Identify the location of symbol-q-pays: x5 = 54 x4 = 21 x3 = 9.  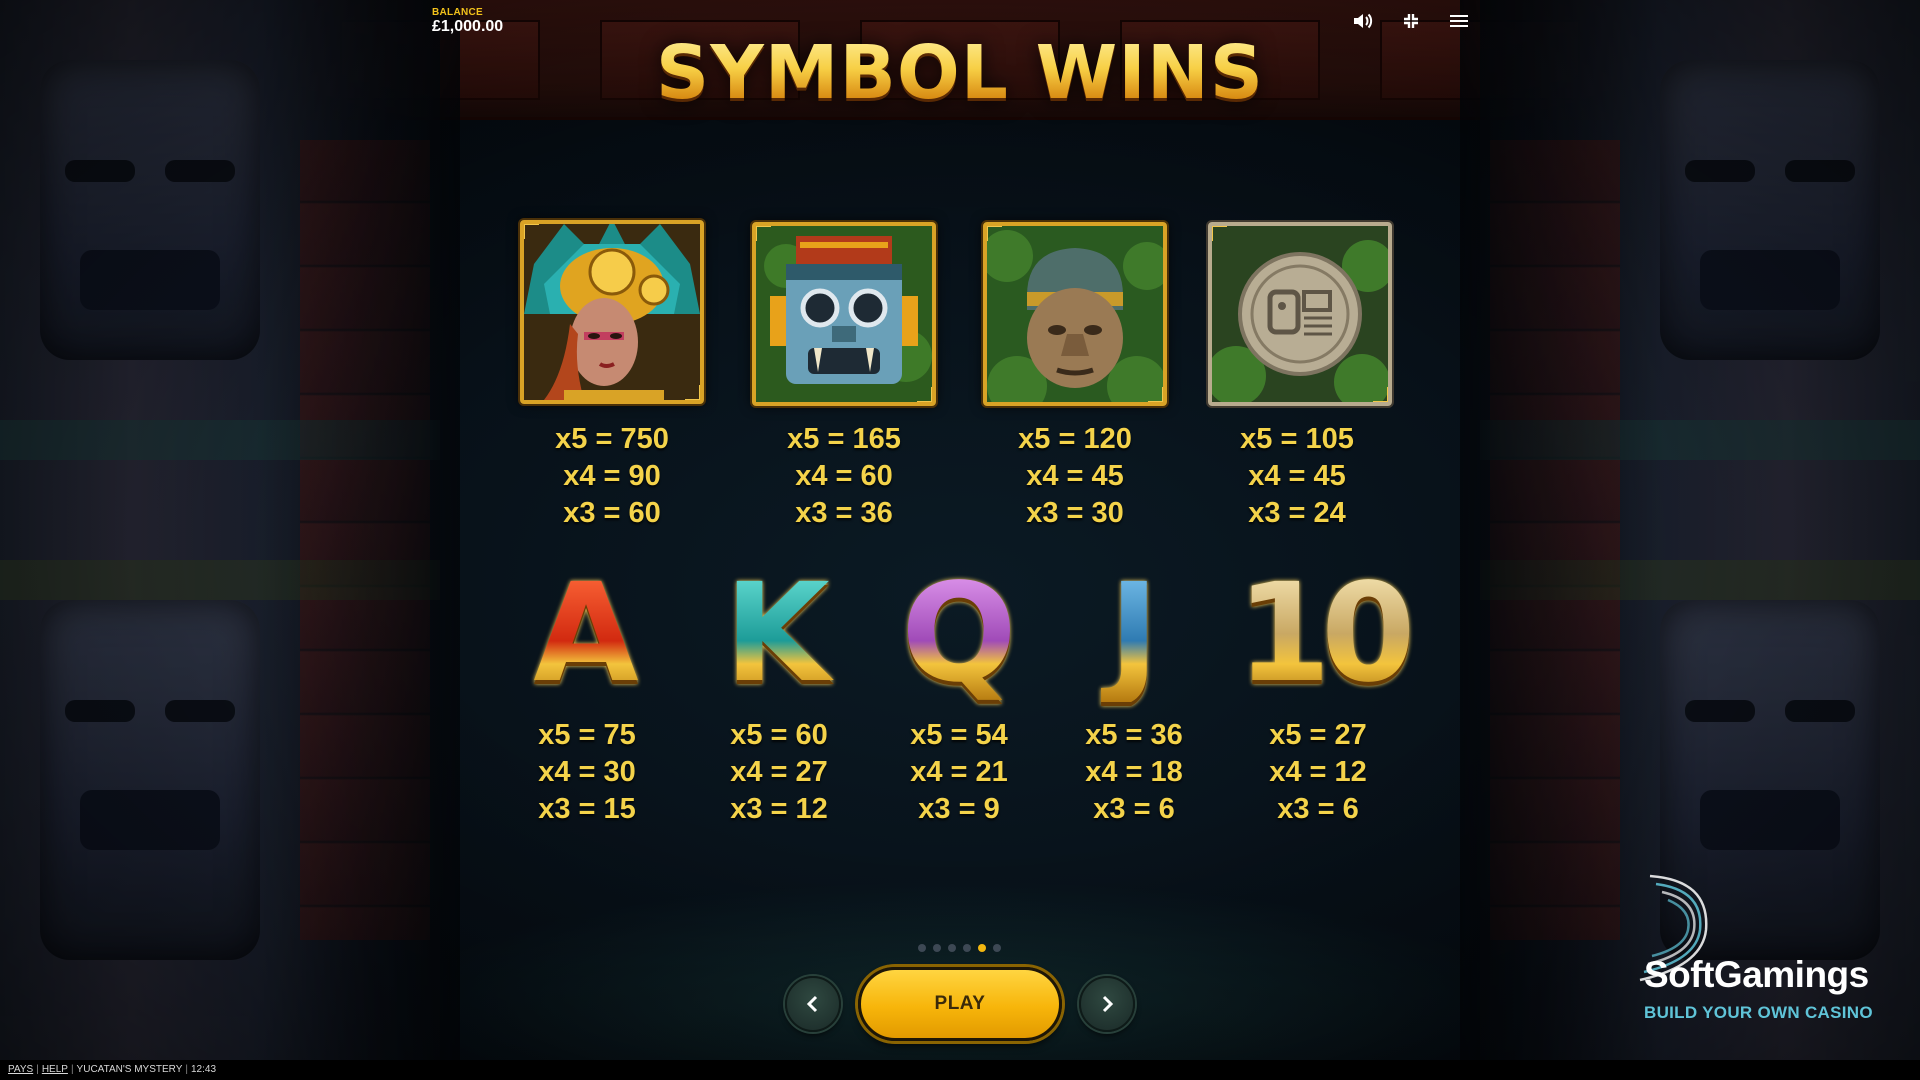
(959, 772).